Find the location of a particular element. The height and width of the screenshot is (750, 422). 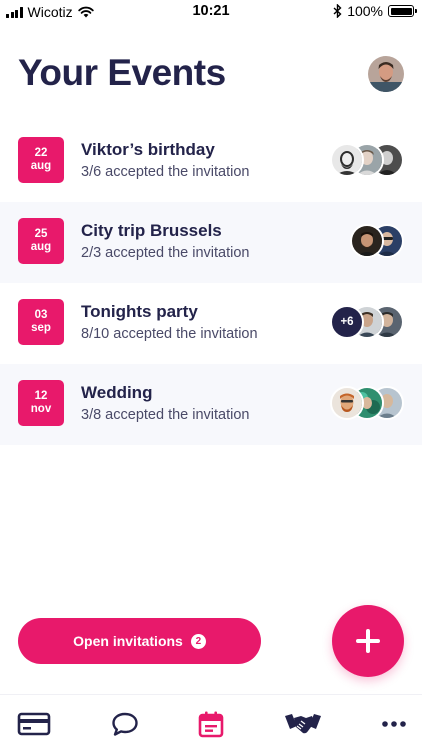

page-title: Your Events is located at coordinates (122, 72).